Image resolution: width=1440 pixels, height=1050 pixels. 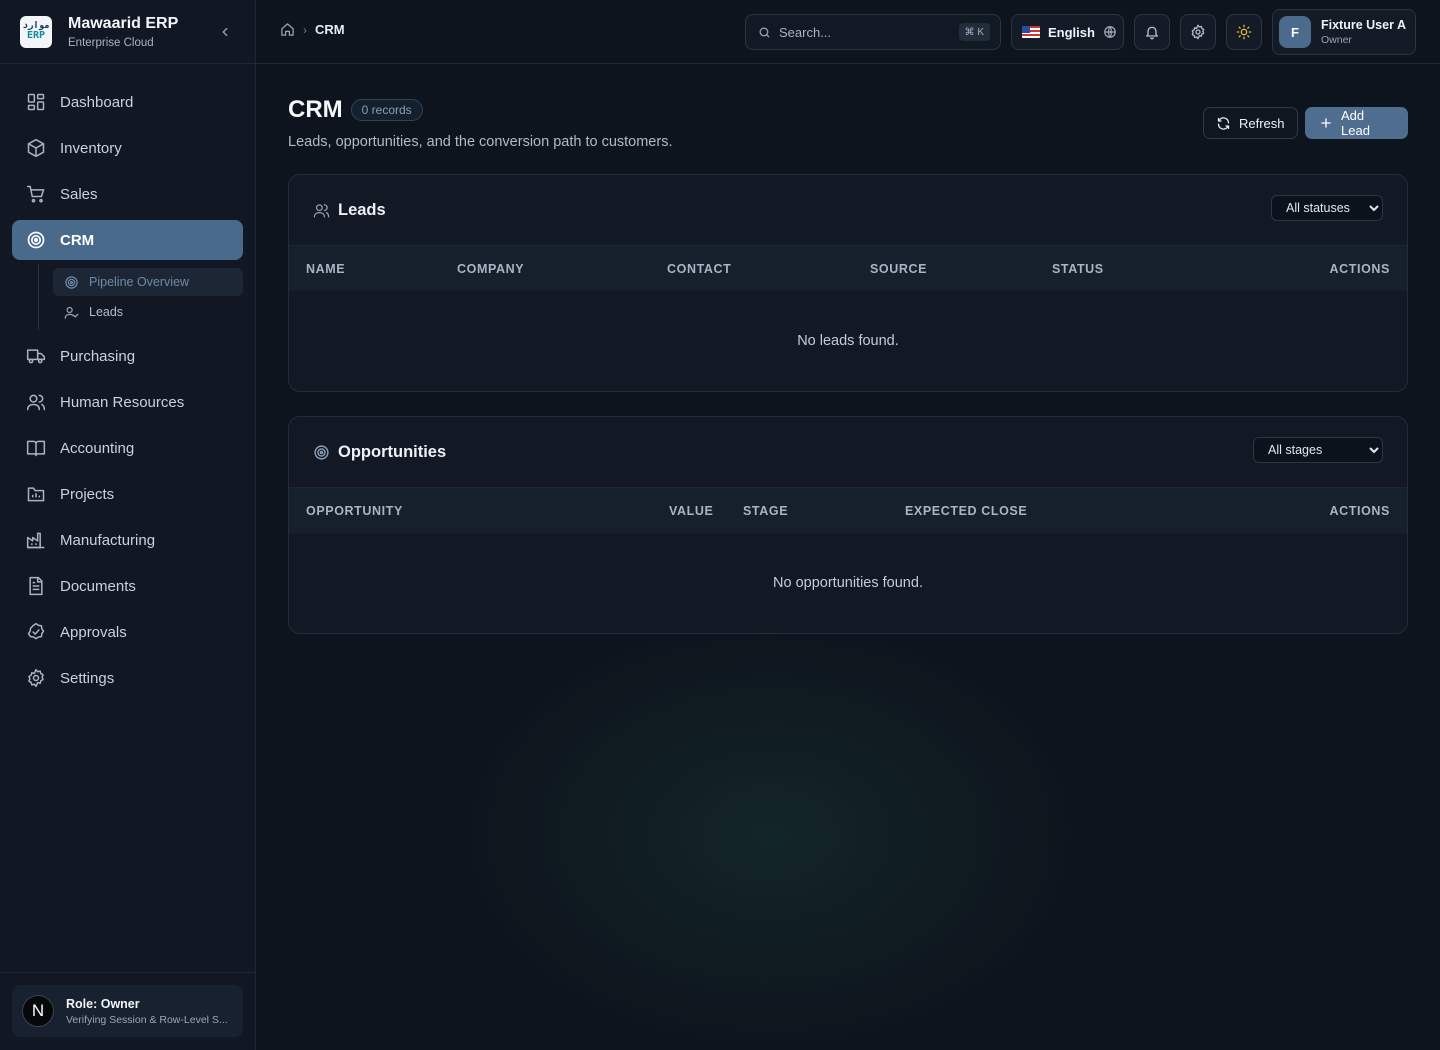 I want to click on user-name: Fixture User A, so click(x=1363, y=25).